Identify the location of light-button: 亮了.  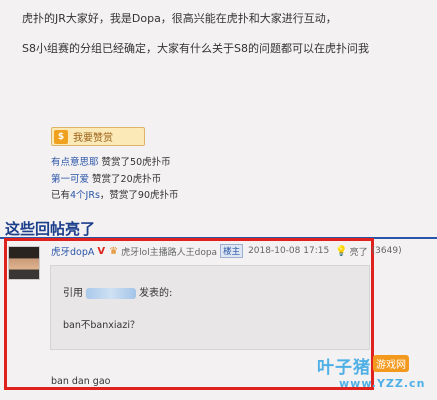
(359, 251).